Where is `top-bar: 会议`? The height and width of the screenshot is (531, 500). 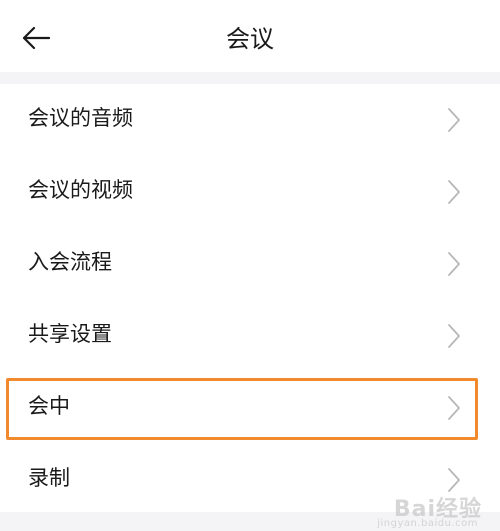 top-bar: 会议 is located at coordinates (250, 36).